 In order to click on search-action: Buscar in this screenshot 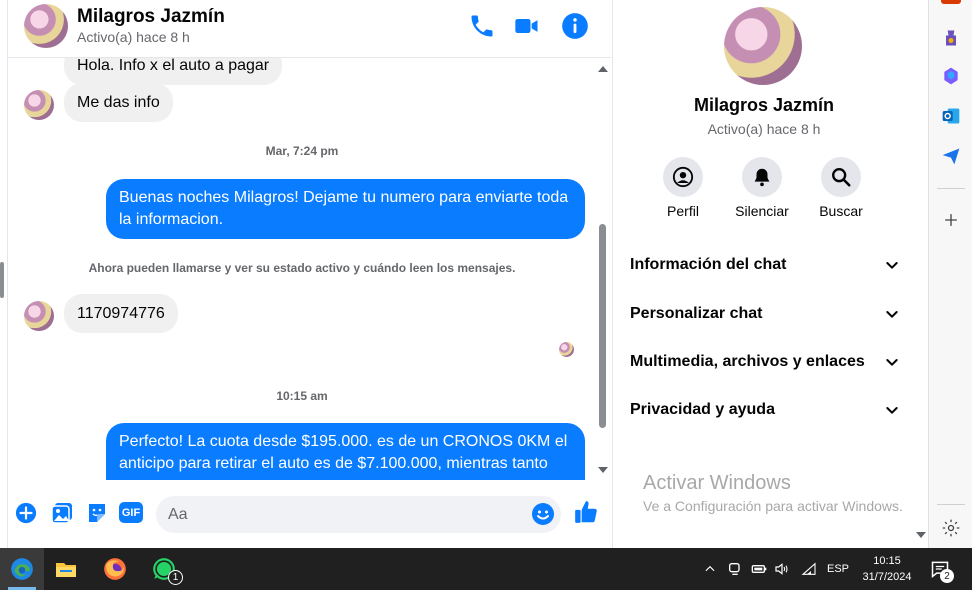, I will do `click(841, 188)`.